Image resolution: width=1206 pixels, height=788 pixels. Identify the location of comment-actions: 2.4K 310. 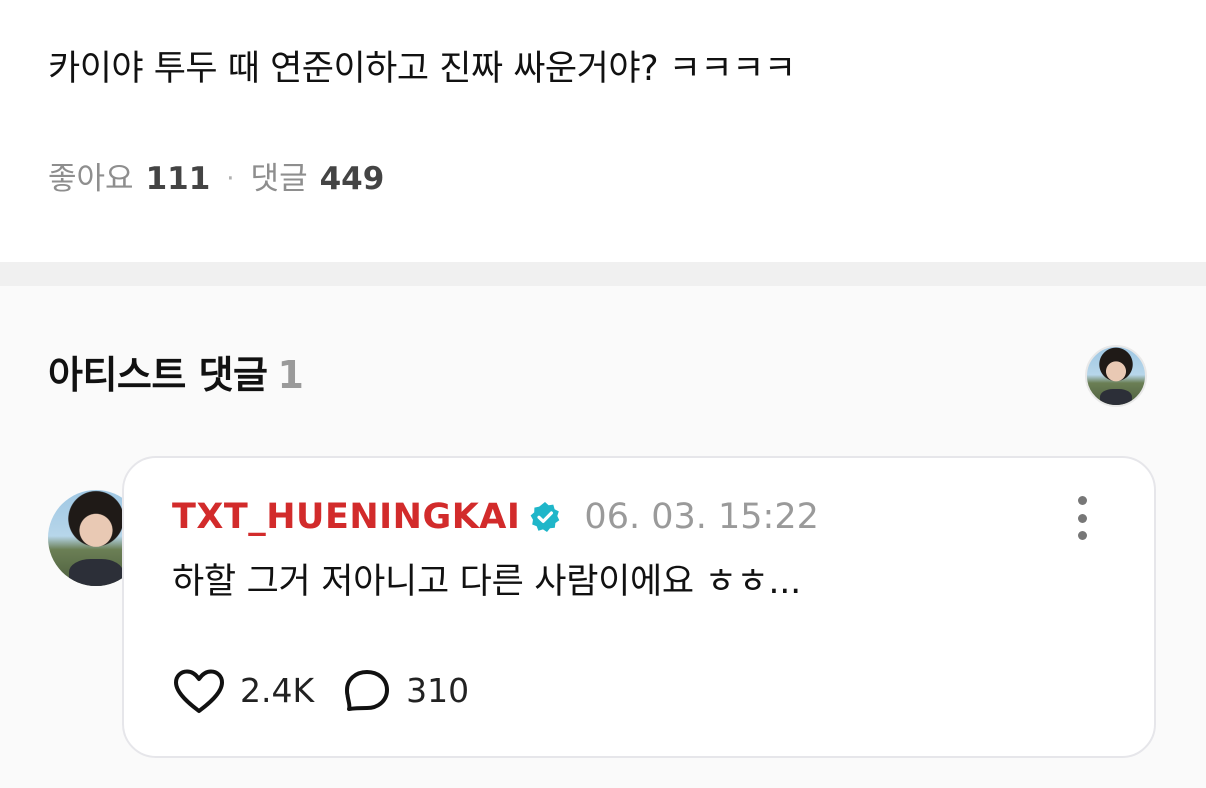
(320, 691).